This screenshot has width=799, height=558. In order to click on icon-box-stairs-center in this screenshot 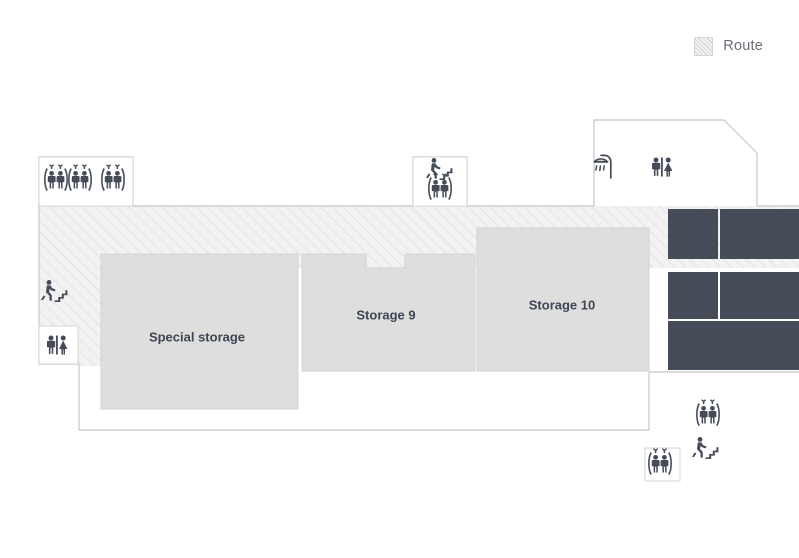, I will do `click(440, 181)`.